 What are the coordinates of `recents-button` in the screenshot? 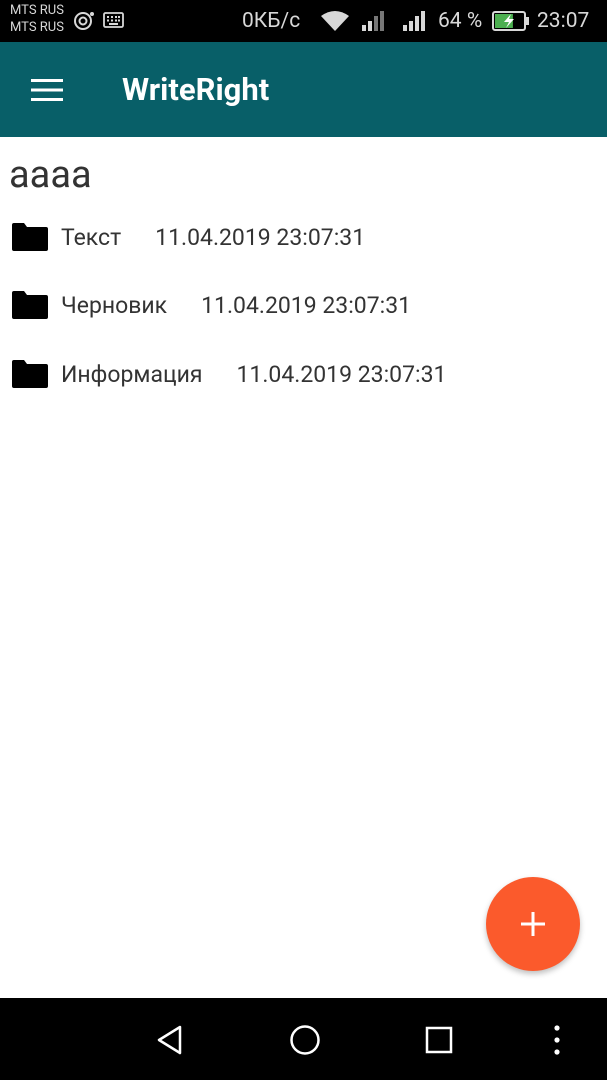 It's located at (439, 1040).